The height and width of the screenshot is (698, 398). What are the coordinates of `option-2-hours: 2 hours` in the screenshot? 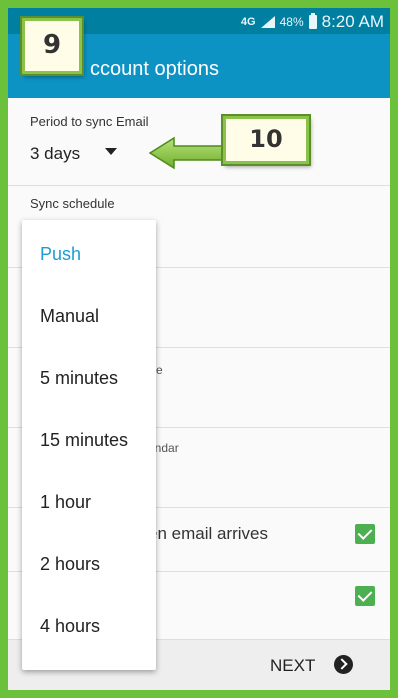 It's located at (70, 564).